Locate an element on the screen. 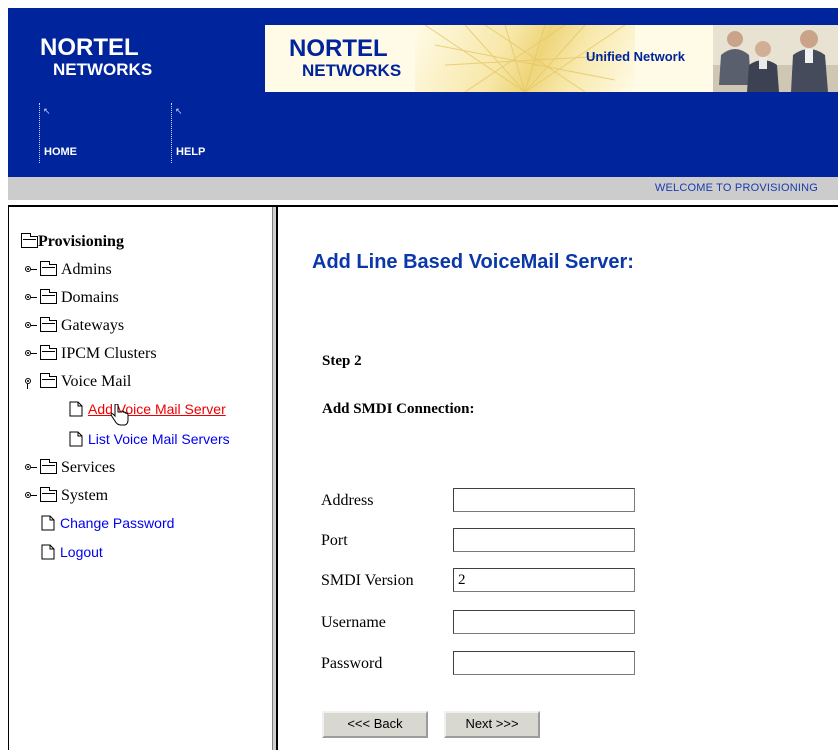  address-field is located at coordinates (544, 500).